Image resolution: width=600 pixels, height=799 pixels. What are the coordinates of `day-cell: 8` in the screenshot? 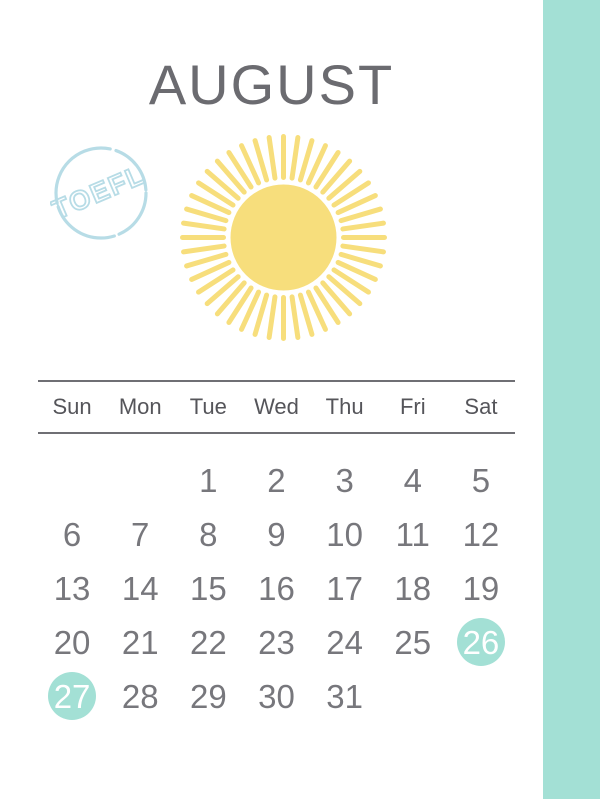 It's located at (208, 534).